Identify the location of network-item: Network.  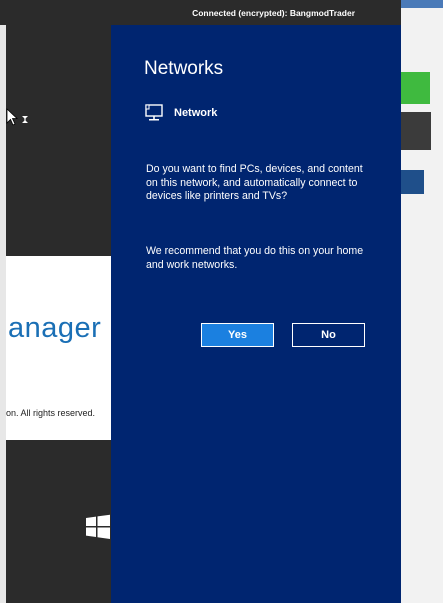
(180, 113).